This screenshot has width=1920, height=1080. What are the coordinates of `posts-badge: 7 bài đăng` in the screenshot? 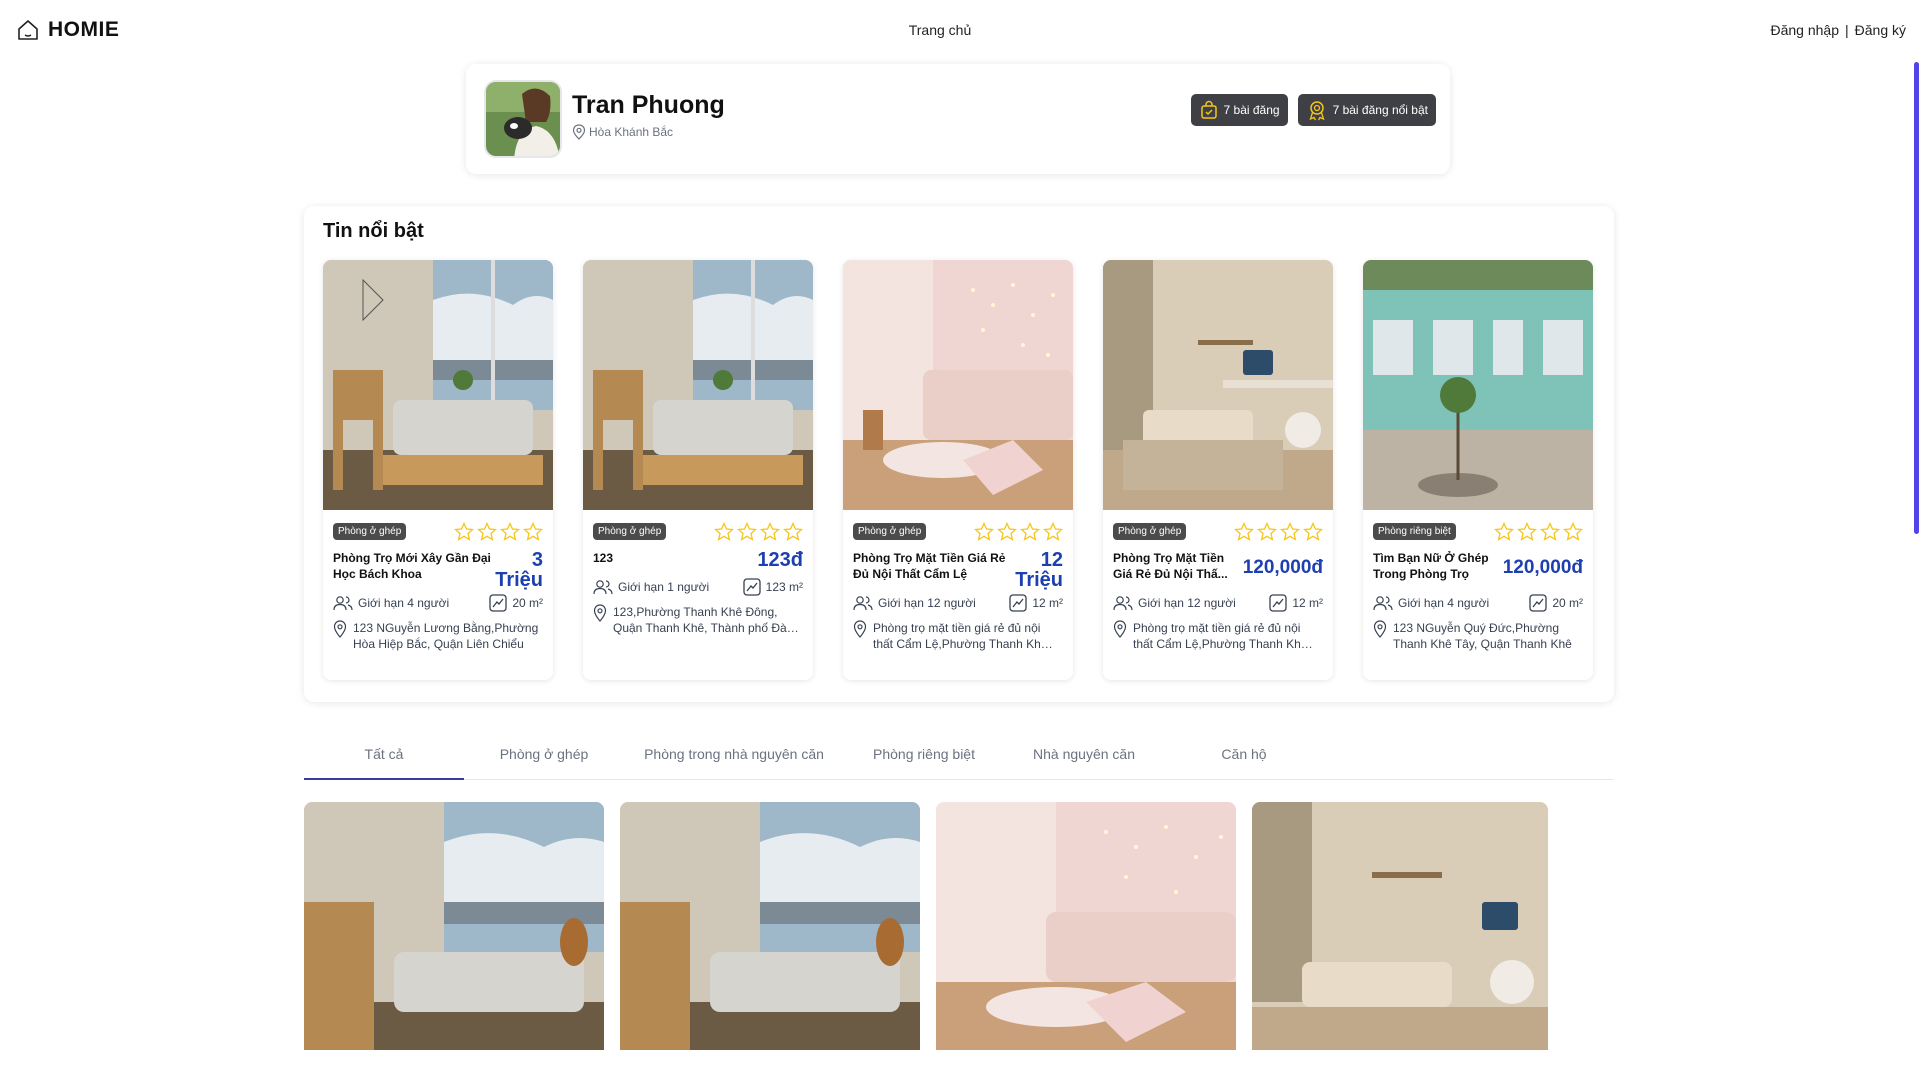 It's located at (1239, 110).